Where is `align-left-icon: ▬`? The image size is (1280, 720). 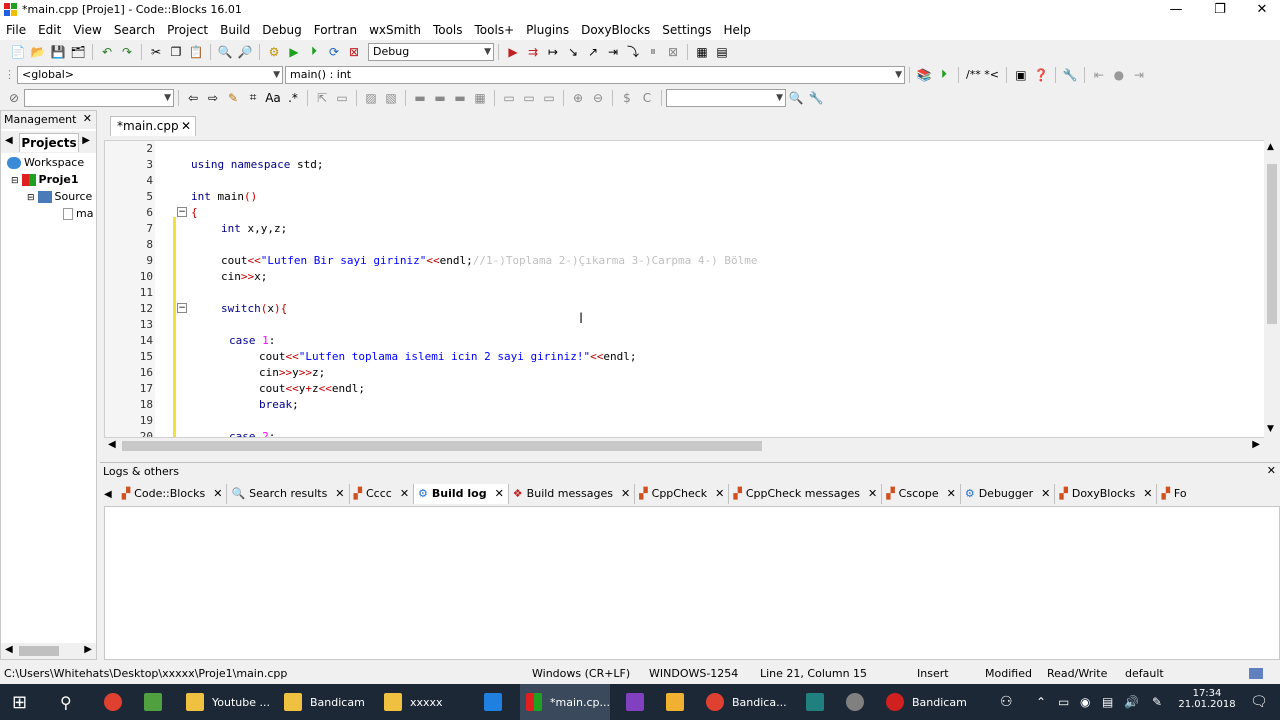 align-left-icon: ▬ is located at coordinates (420, 98).